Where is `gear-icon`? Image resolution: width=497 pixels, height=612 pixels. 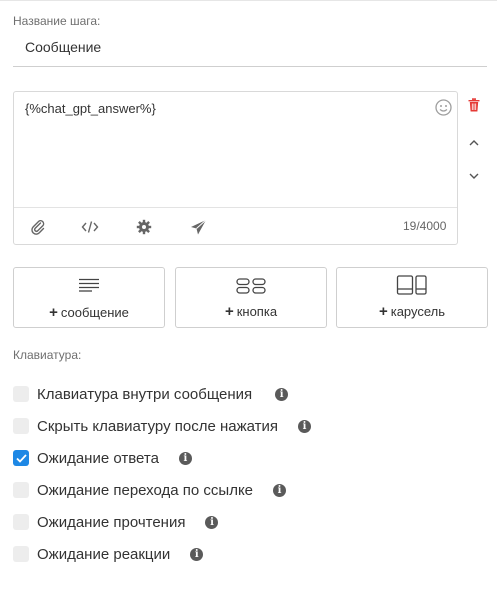 gear-icon is located at coordinates (144, 227).